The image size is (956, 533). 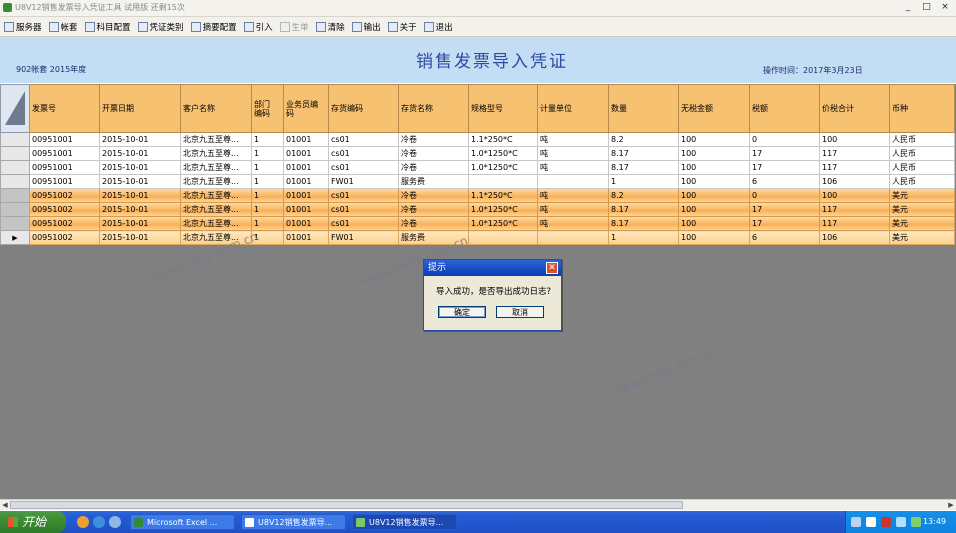 What do you see at coordinates (22, 26) in the screenshot?
I see `toolbar-button-0: 服务器` at bounding box center [22, 26].